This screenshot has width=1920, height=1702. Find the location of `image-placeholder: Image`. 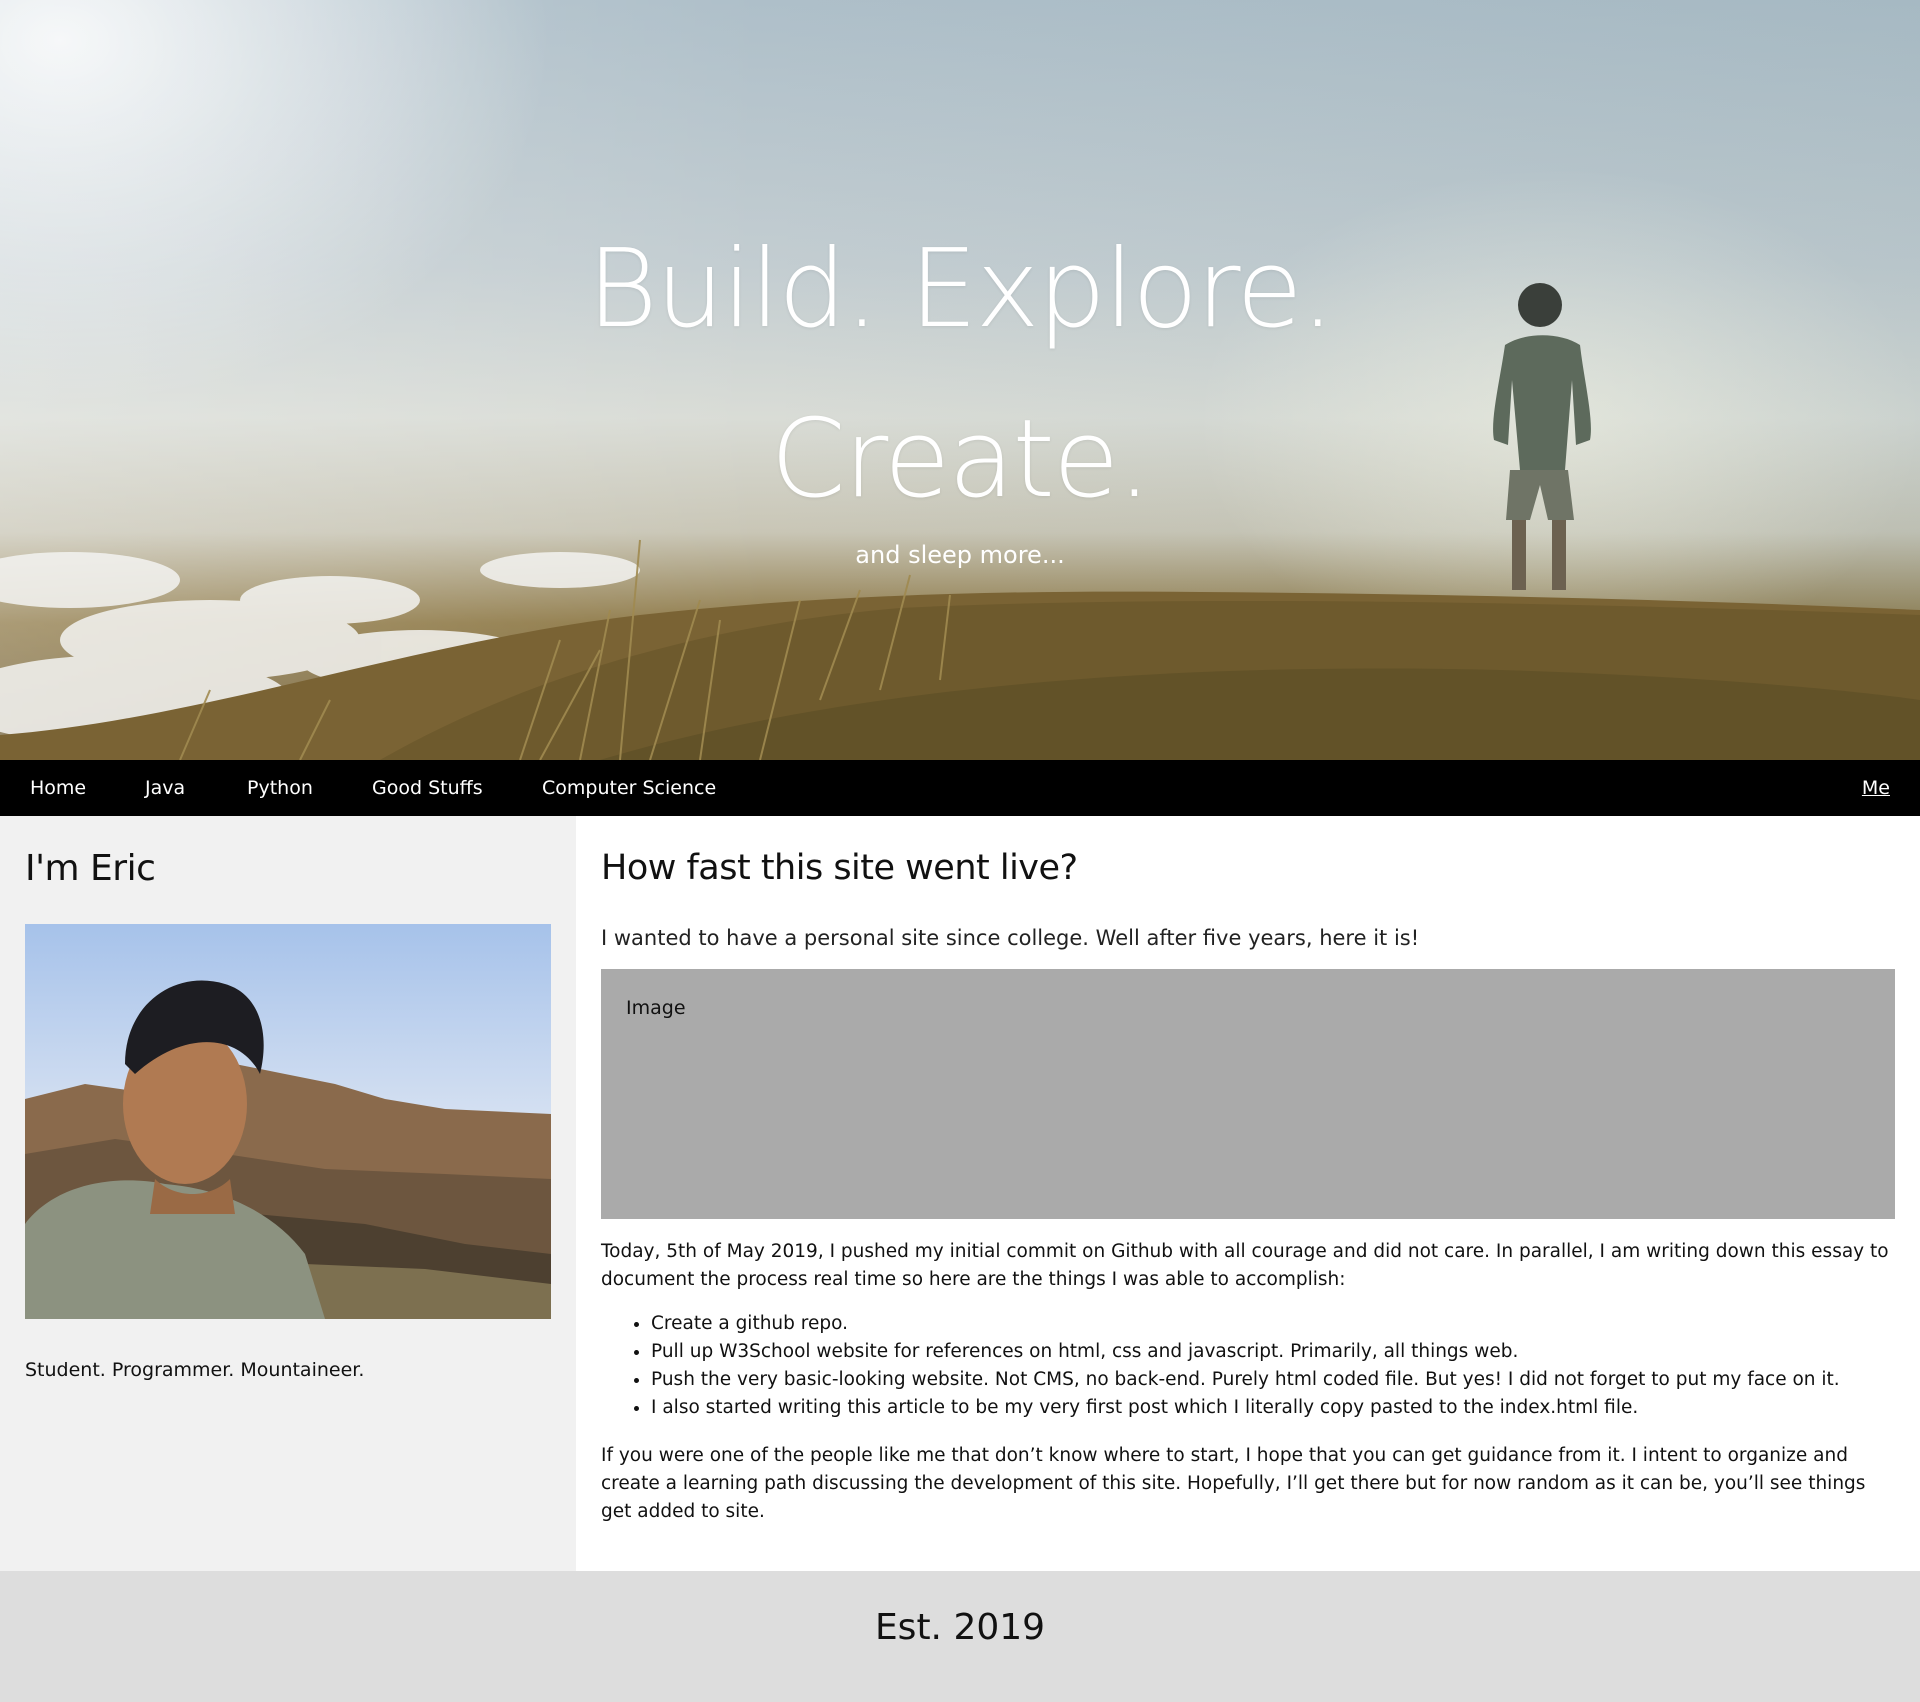

image-placeholder: Image is located at coordinates (1248, 1094).